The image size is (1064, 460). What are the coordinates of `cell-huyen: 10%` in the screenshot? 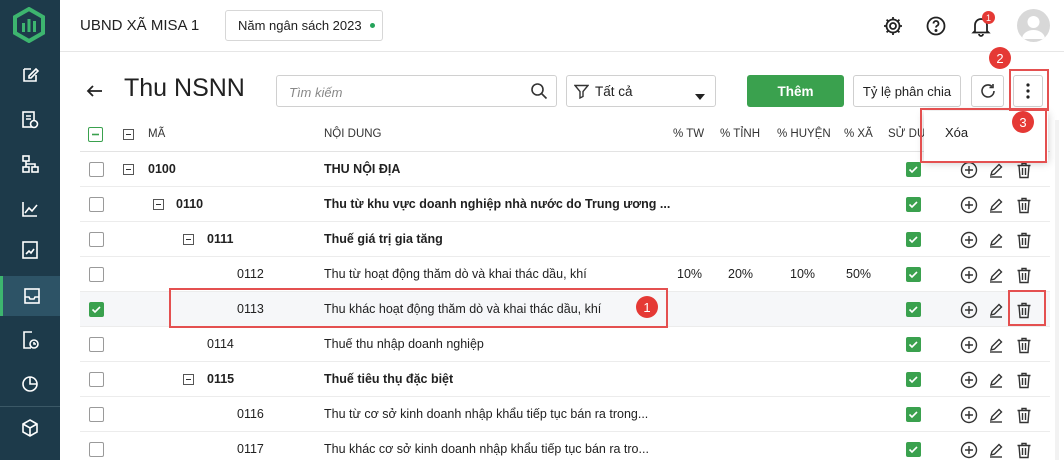 It's located at (803, 274).